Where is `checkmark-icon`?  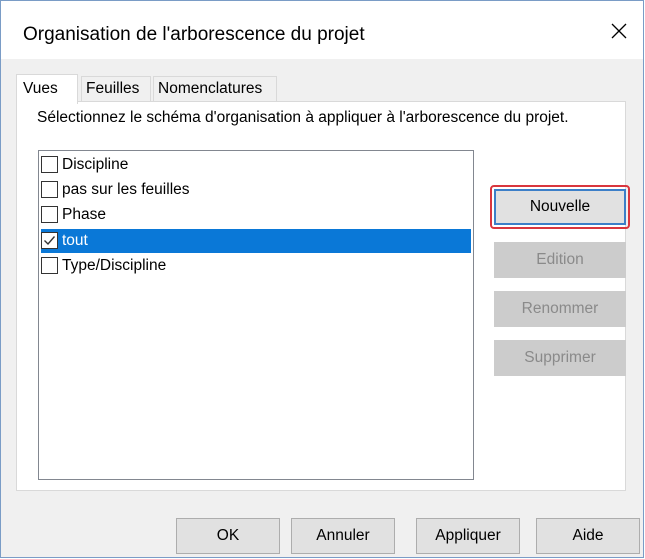 checkmark-icon is located at coordinates (50, 241).